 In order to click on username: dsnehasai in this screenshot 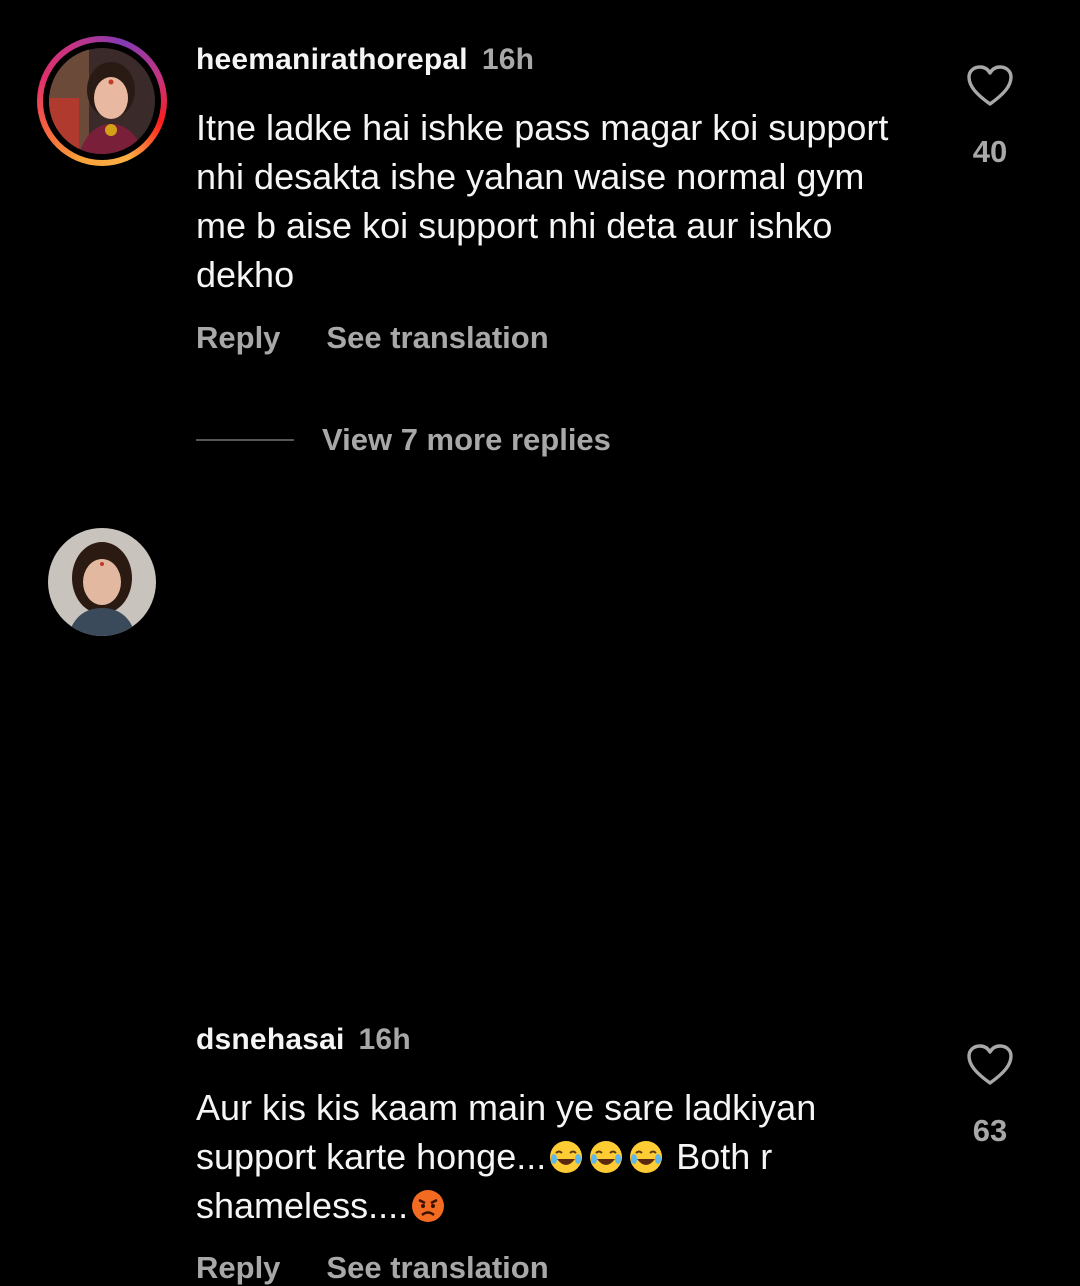, I will do `click(270, 1039)`.